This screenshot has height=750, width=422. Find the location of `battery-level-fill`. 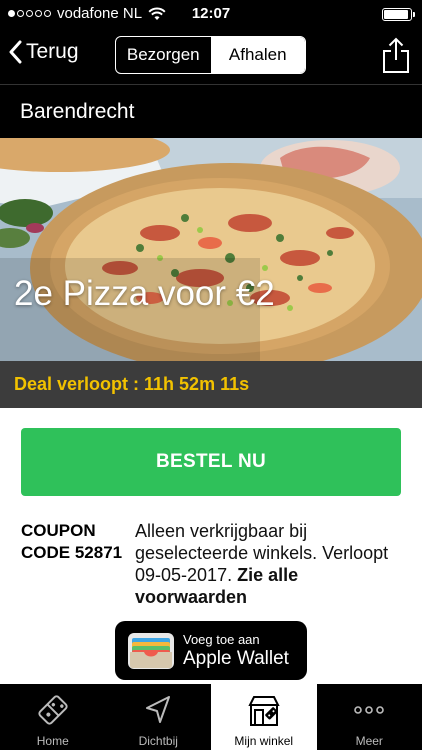

battery-level-fill is located at coordinates (396, 14).